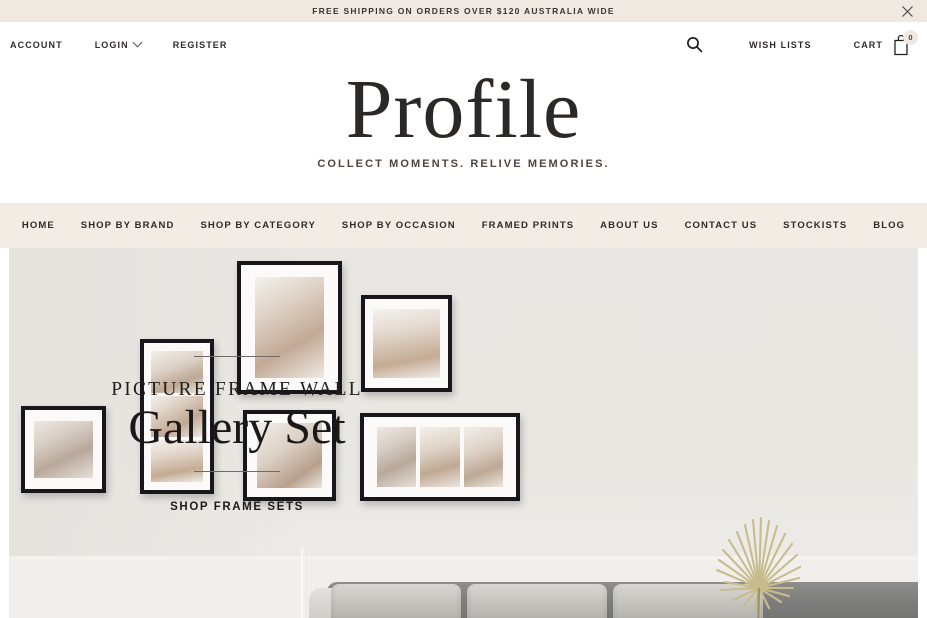  What do you see at coordinates (463, 44) in the screenshot?
I see `utility-nav: ACCOUNT LOGIN REGISTER WISH LISTS CART 0` at bounding box center [463, 44].